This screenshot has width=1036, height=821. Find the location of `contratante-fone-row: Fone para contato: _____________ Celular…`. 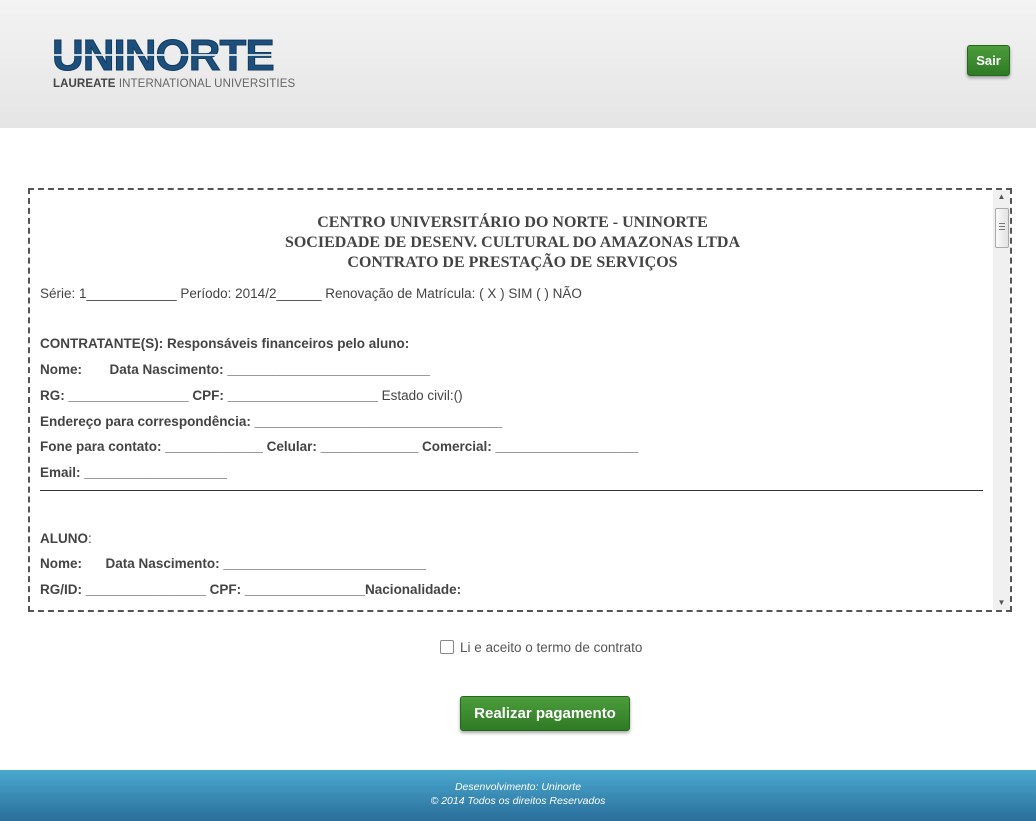

contratante-fone-row: Fone para contato: _____________ Celular… is located at coordinates (339, 446).